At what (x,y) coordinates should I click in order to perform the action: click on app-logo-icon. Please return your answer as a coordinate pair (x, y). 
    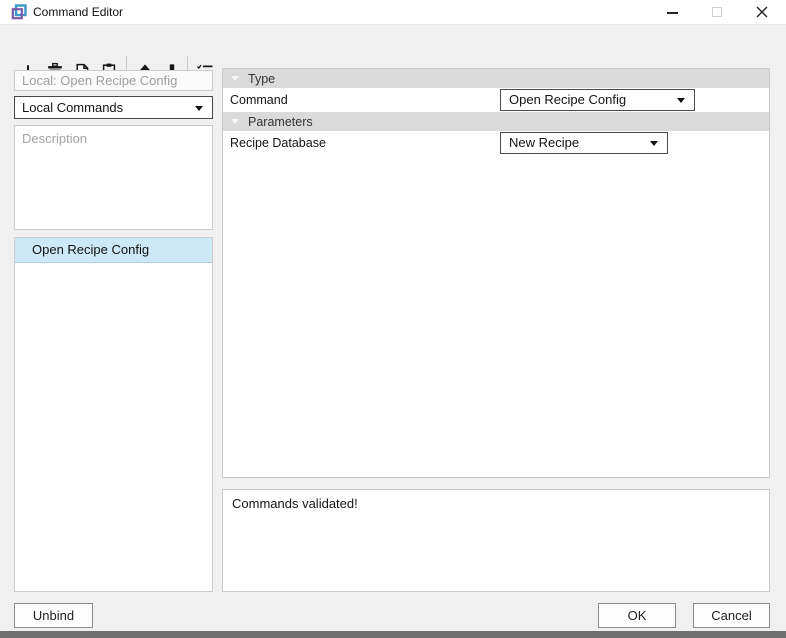
    Looking at the image, I should click on (19, 12).